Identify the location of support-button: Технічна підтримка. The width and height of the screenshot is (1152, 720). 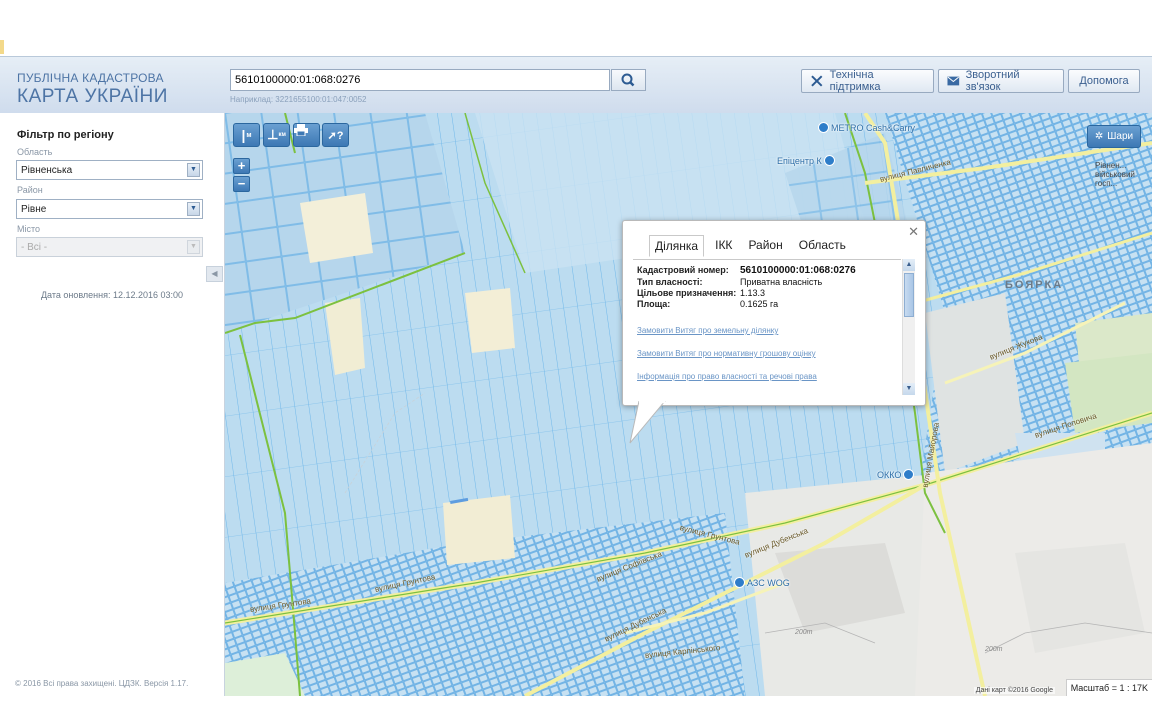
(867, 81).